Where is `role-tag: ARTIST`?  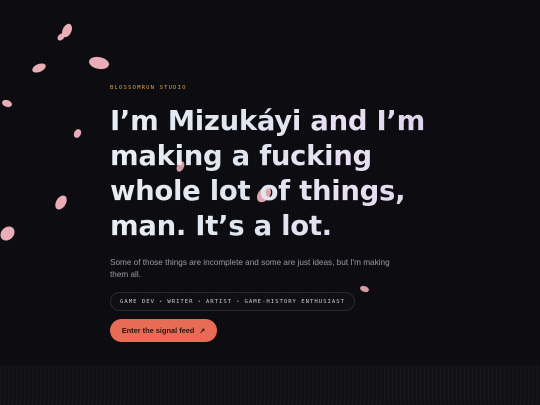 role-tag: ARTIST is located at coordinates (219, 301).